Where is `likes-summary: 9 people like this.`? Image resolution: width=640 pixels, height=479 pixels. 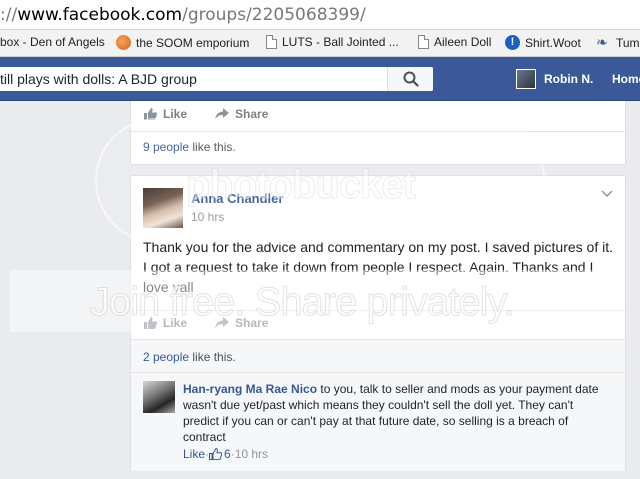
likes-summary: 9 people like this. is located at coordinates (189, 147).